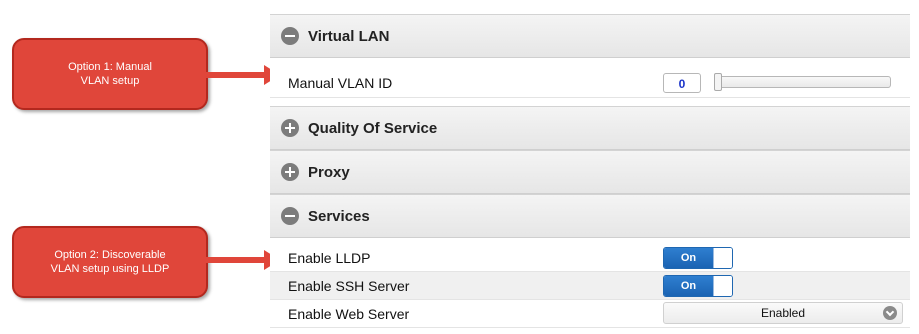  Describe the element at coordinates (110, 255) in the screenshot. I see `annotation-option-2-line1: Option 2: Discoverable` at that location.